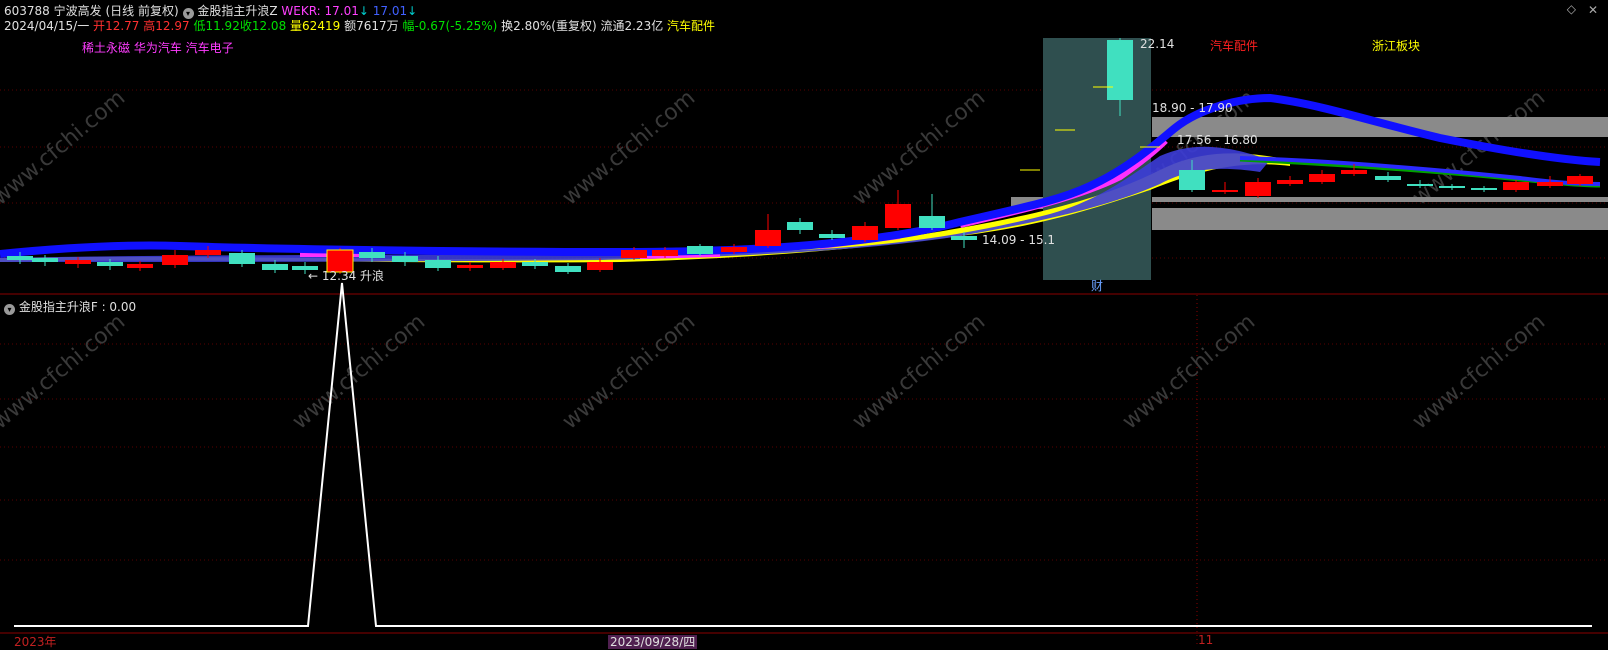 The image size is (1608, 650). I want to click on sub-indicator-name: 金股指主升浪F, so click(58, 307).